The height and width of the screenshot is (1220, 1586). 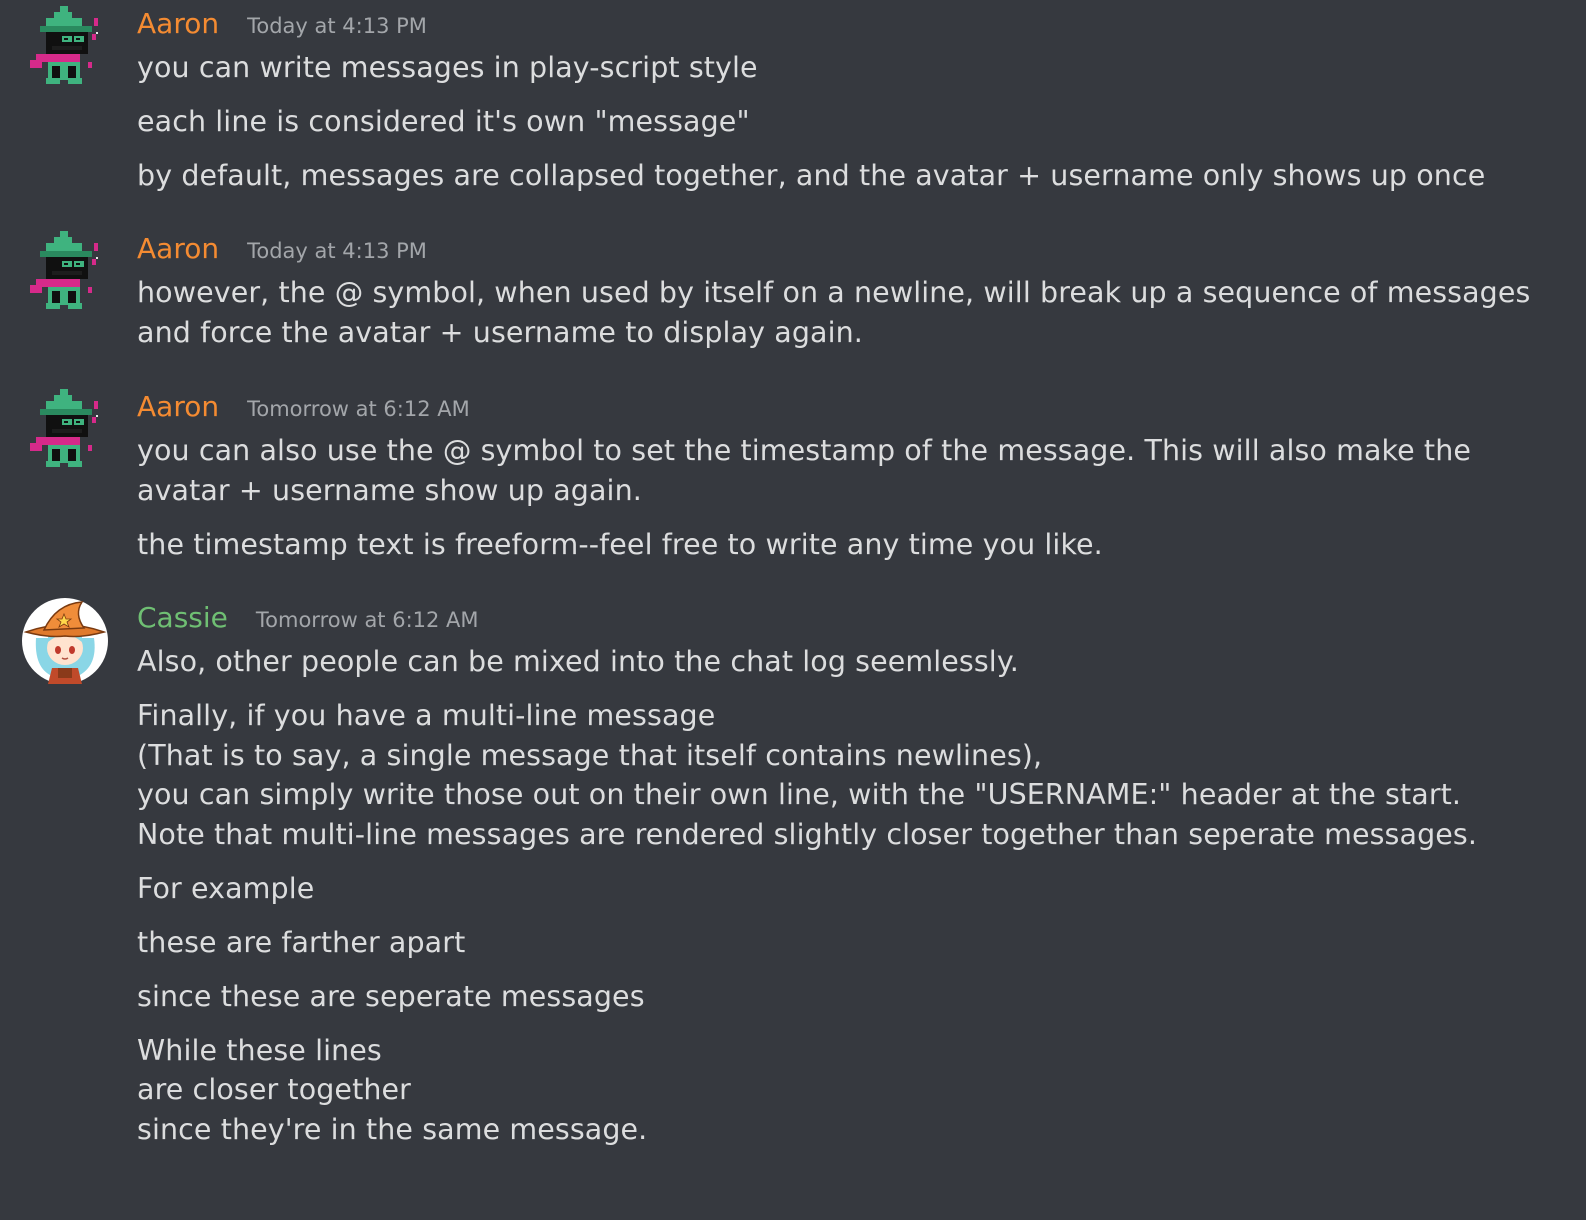 I want to click on message-text: since these are seperate messages, so click(x=391, y=996).